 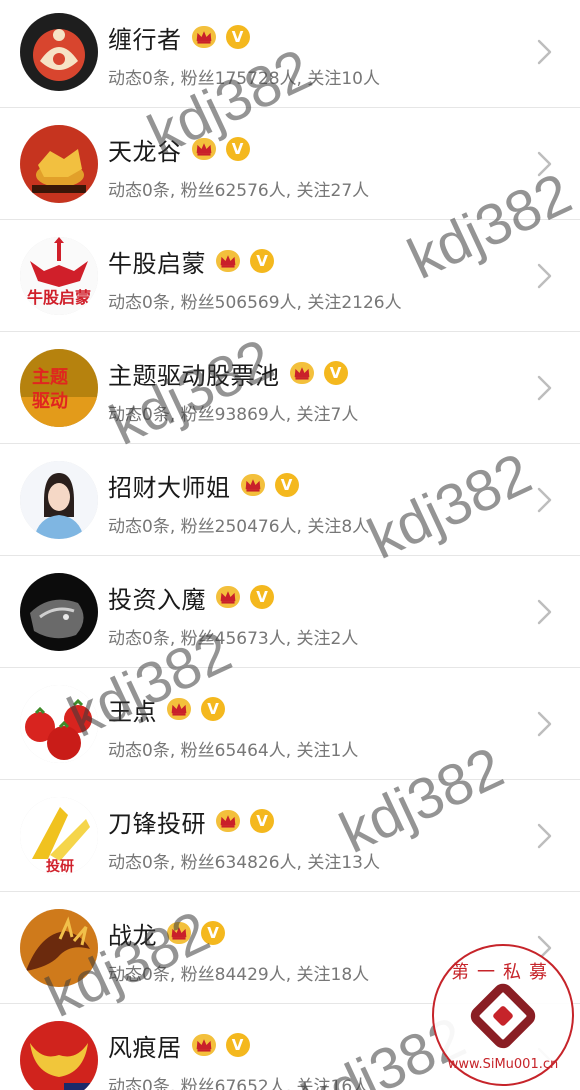 What do you see at coordinates (169, 487) in the screenshot?
I see `user-name: 招财大师姐` at bounding box center [169, 487].